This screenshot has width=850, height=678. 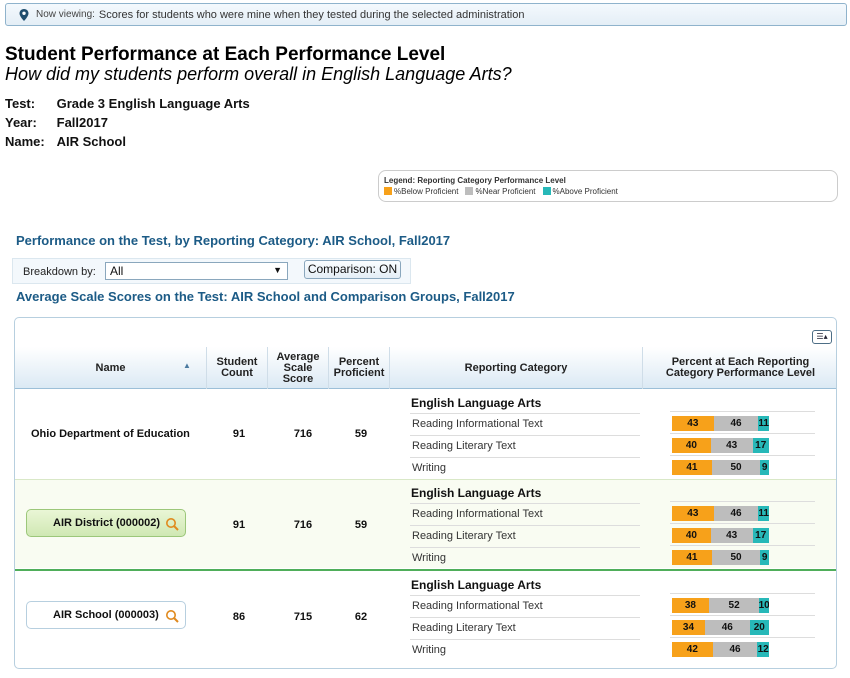 What do you see at coordinates (361, 617) in the screenshot?
I see `row-percent-proficient: 62` at bounding box center [361, 617].